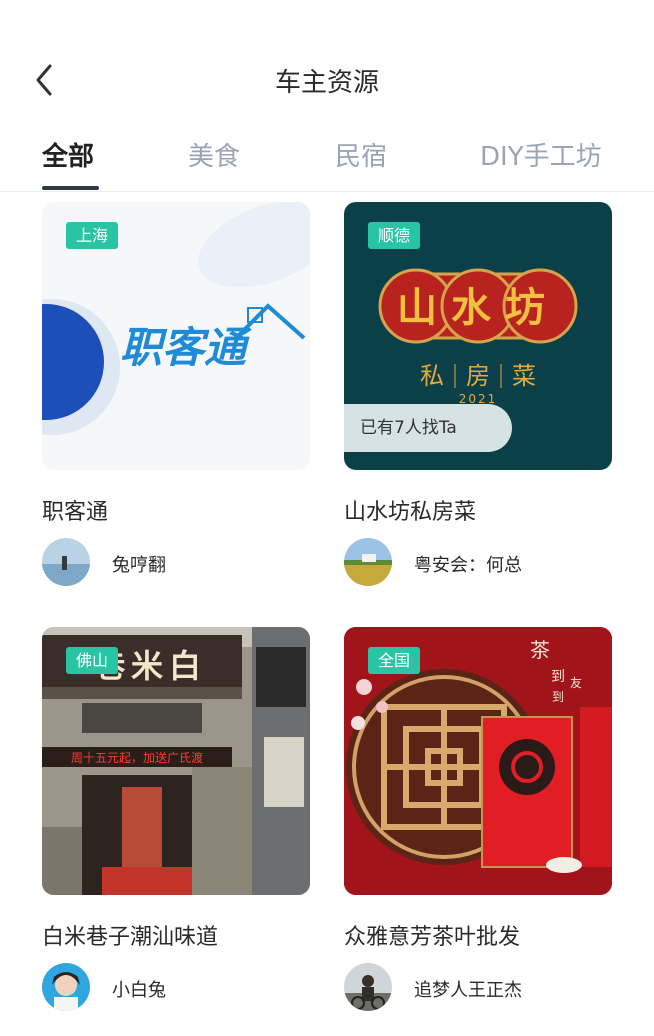 Image resolution: width=654 pixels, height=1036 pixels. I want to click on owner-name: 小白兔, so click(139, 990).